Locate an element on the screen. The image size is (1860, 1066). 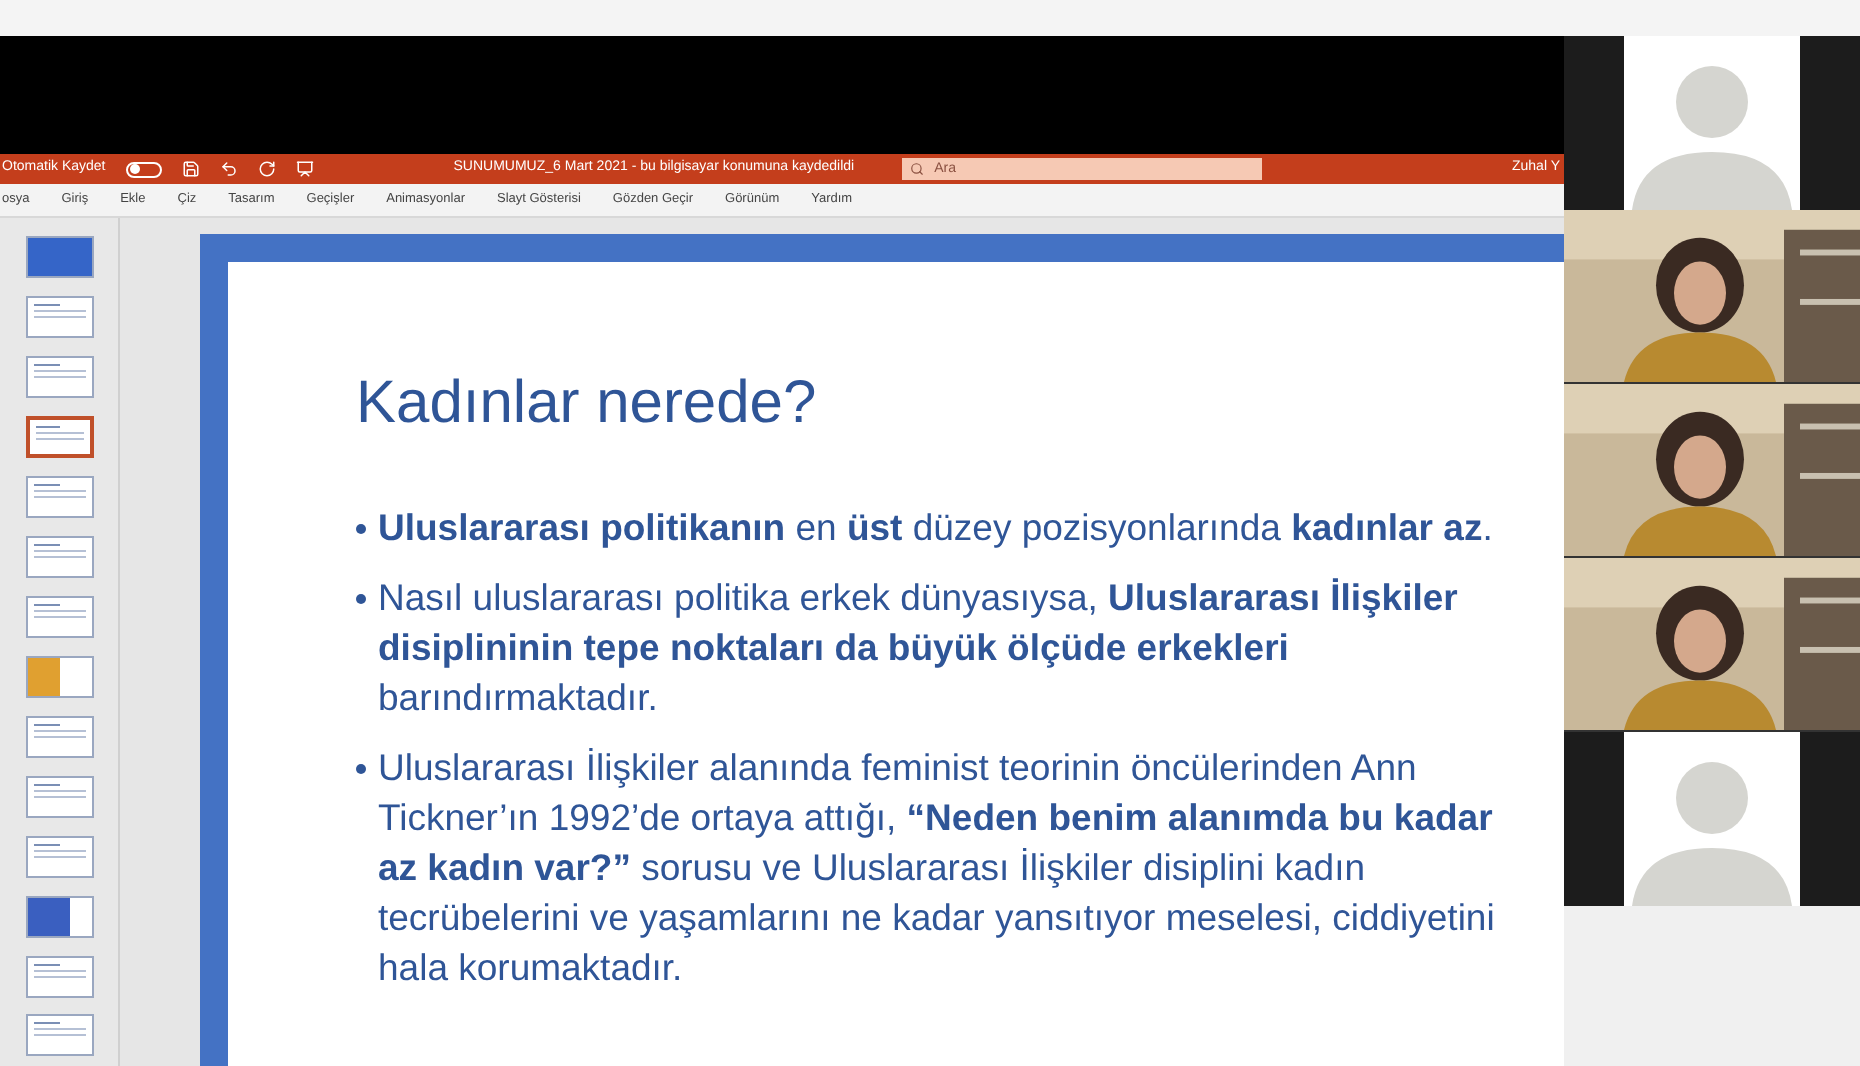
redo-icon is located at coordinates (266, 169).